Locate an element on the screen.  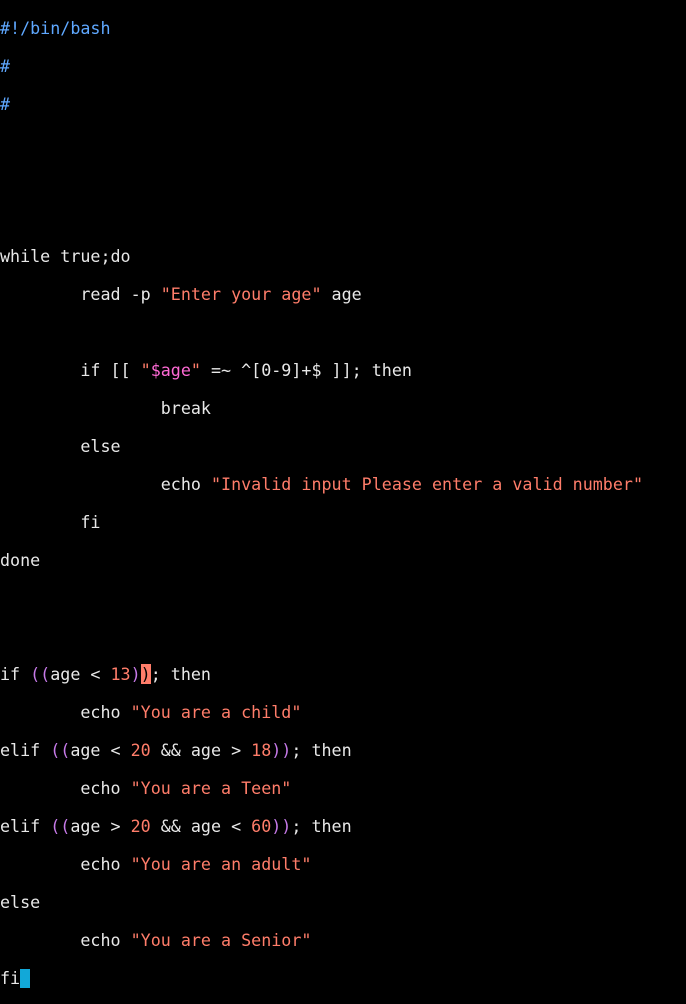
shebang-comment: #!/bin/bash is located at coordinates (55, 28).